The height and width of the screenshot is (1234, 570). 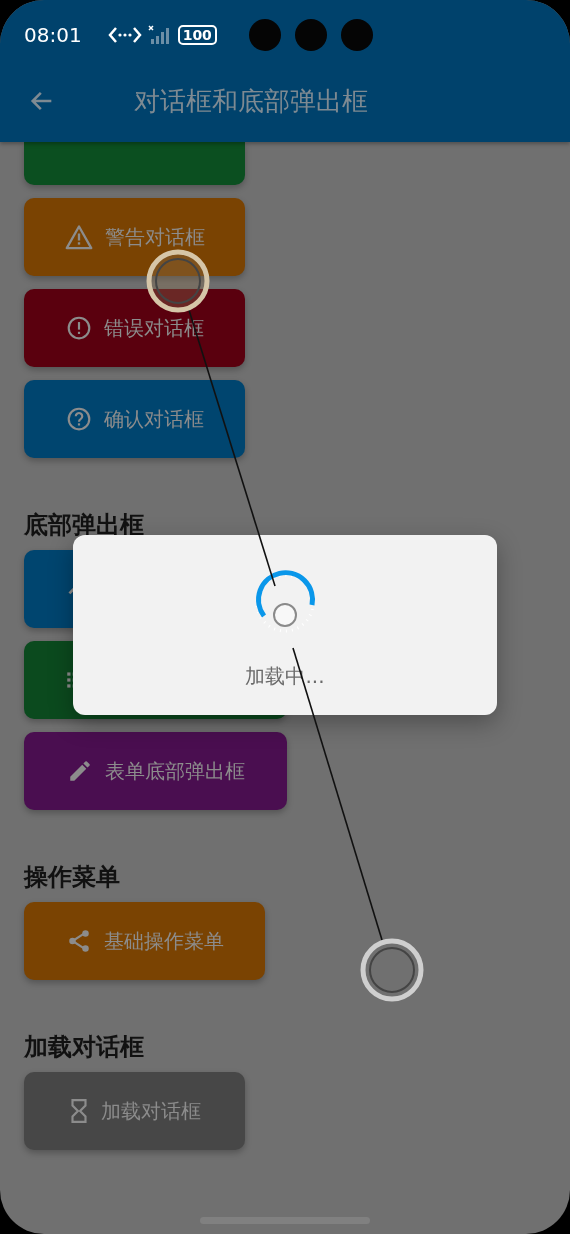 What do you see at coordinates (124, 35) in the screenshot?
I see `code-icon` at bounding box center [124, 35].